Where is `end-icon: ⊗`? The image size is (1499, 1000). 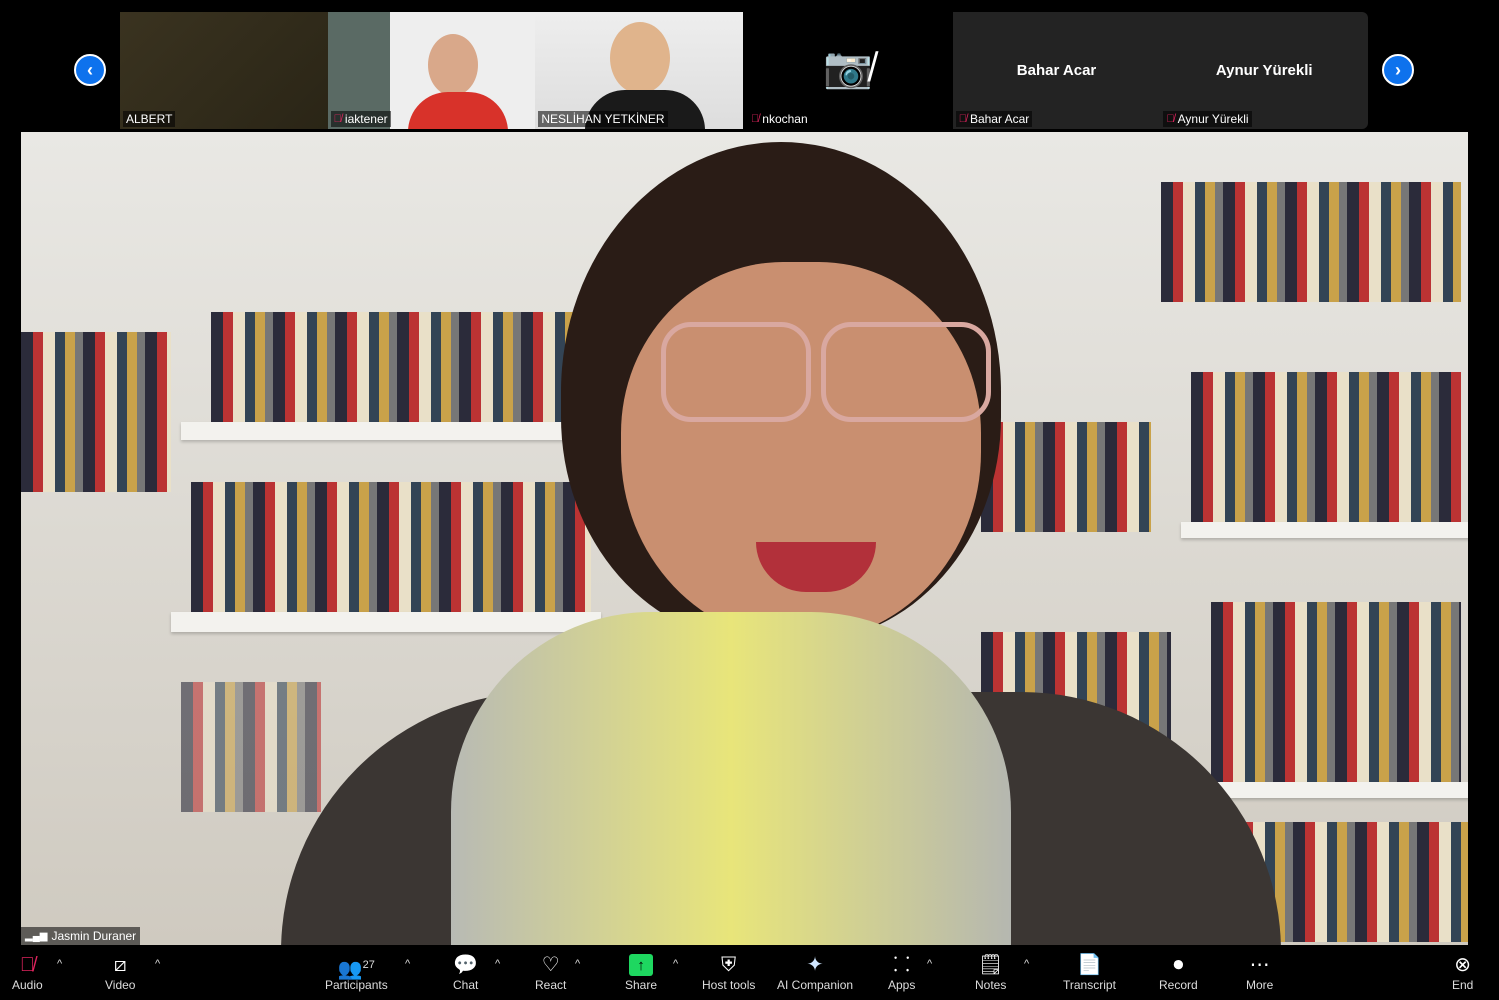
end-icon: ⊗ is located at coordinates (1463, 965).